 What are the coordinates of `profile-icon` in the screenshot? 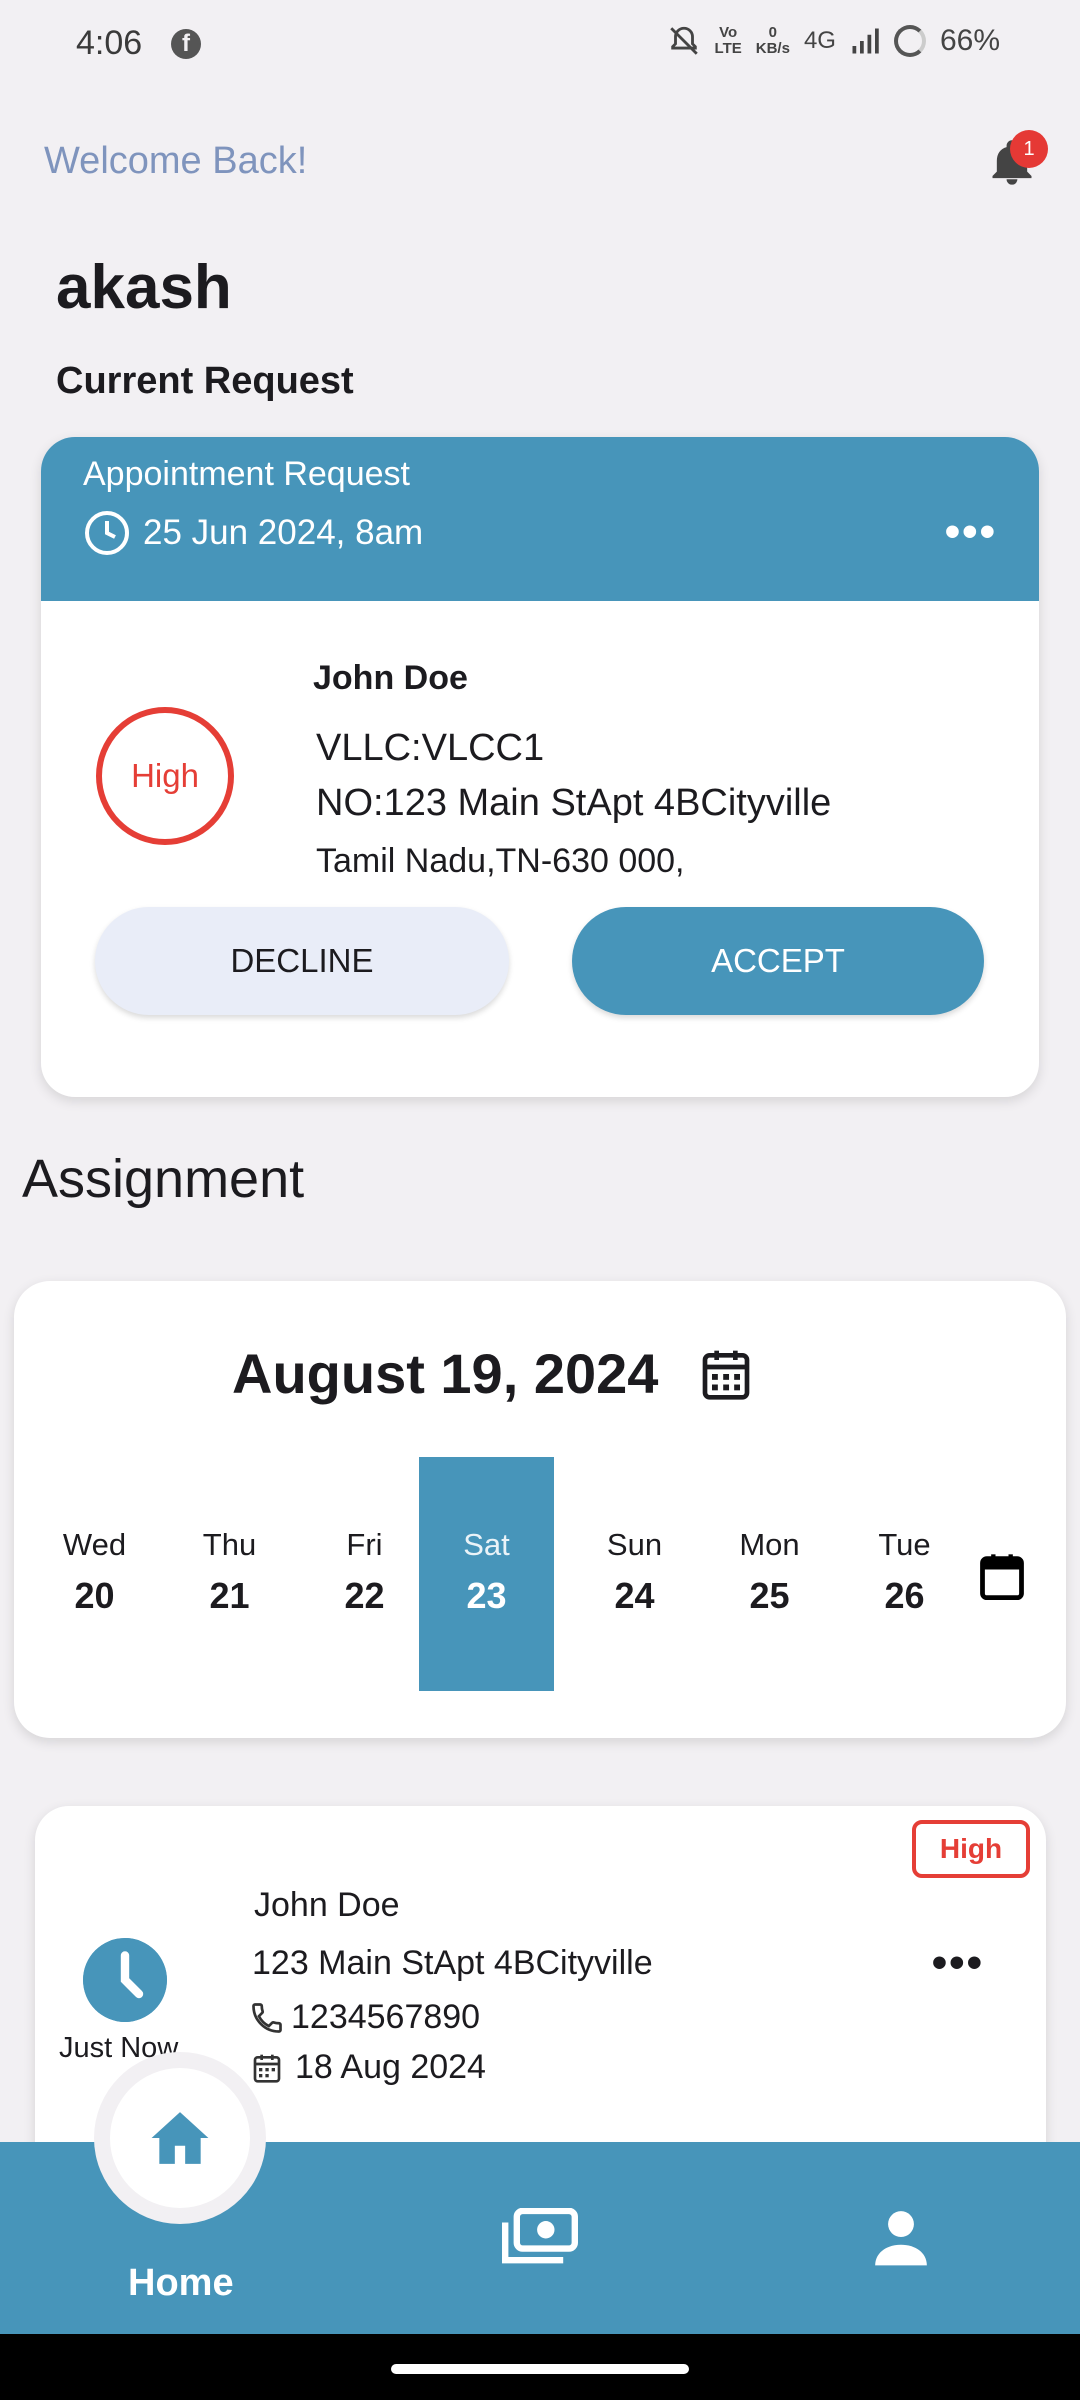 It's located at (901, 2237).